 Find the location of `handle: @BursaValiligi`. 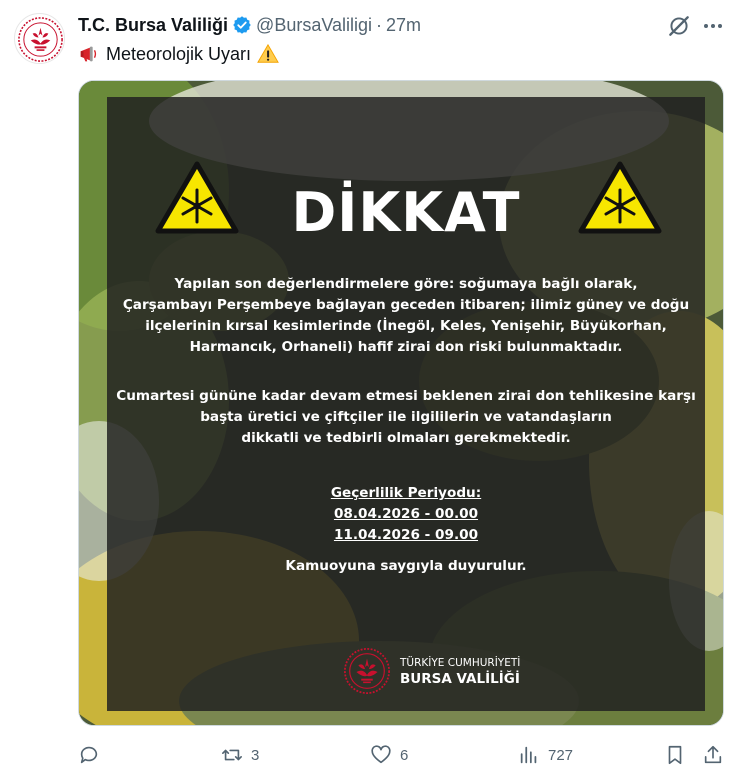

handle: @BursaValiligi is located at coordinates (314, 25).